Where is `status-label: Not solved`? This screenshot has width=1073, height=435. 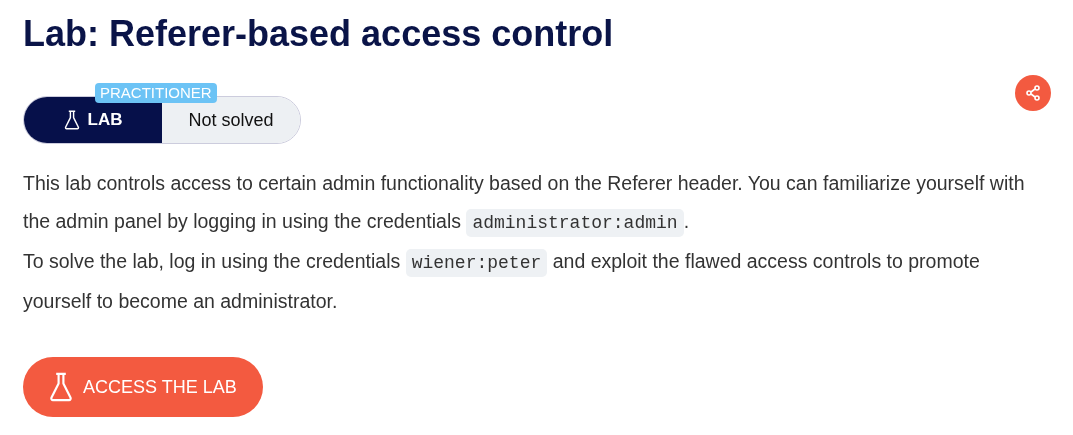 status-label: Not solved is located at coordinates (231, 120).